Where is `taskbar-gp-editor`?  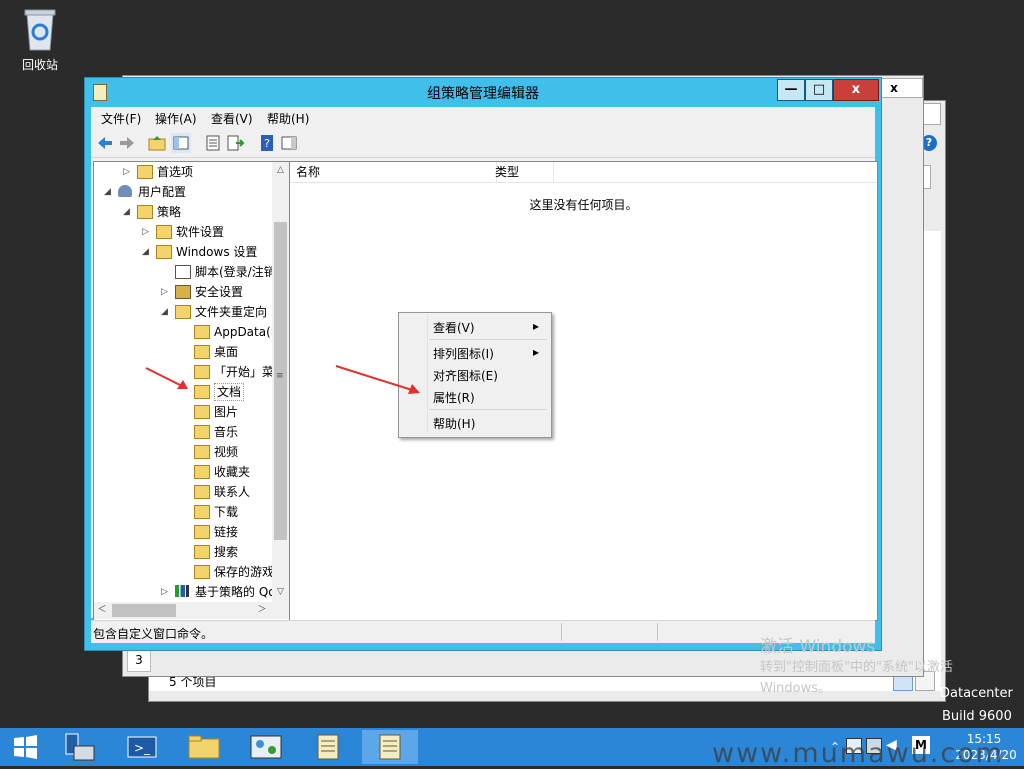
taskbar-gp-editor is located at coordinates (390, 747).